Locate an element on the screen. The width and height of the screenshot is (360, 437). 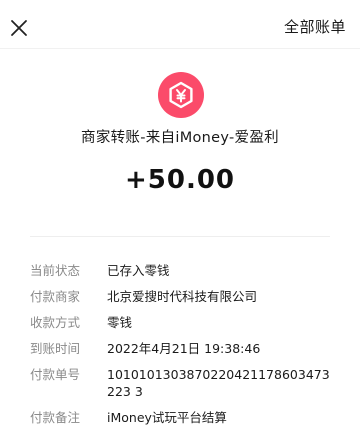
detail-label: 当前状态 is located at coordinates (55, 270).